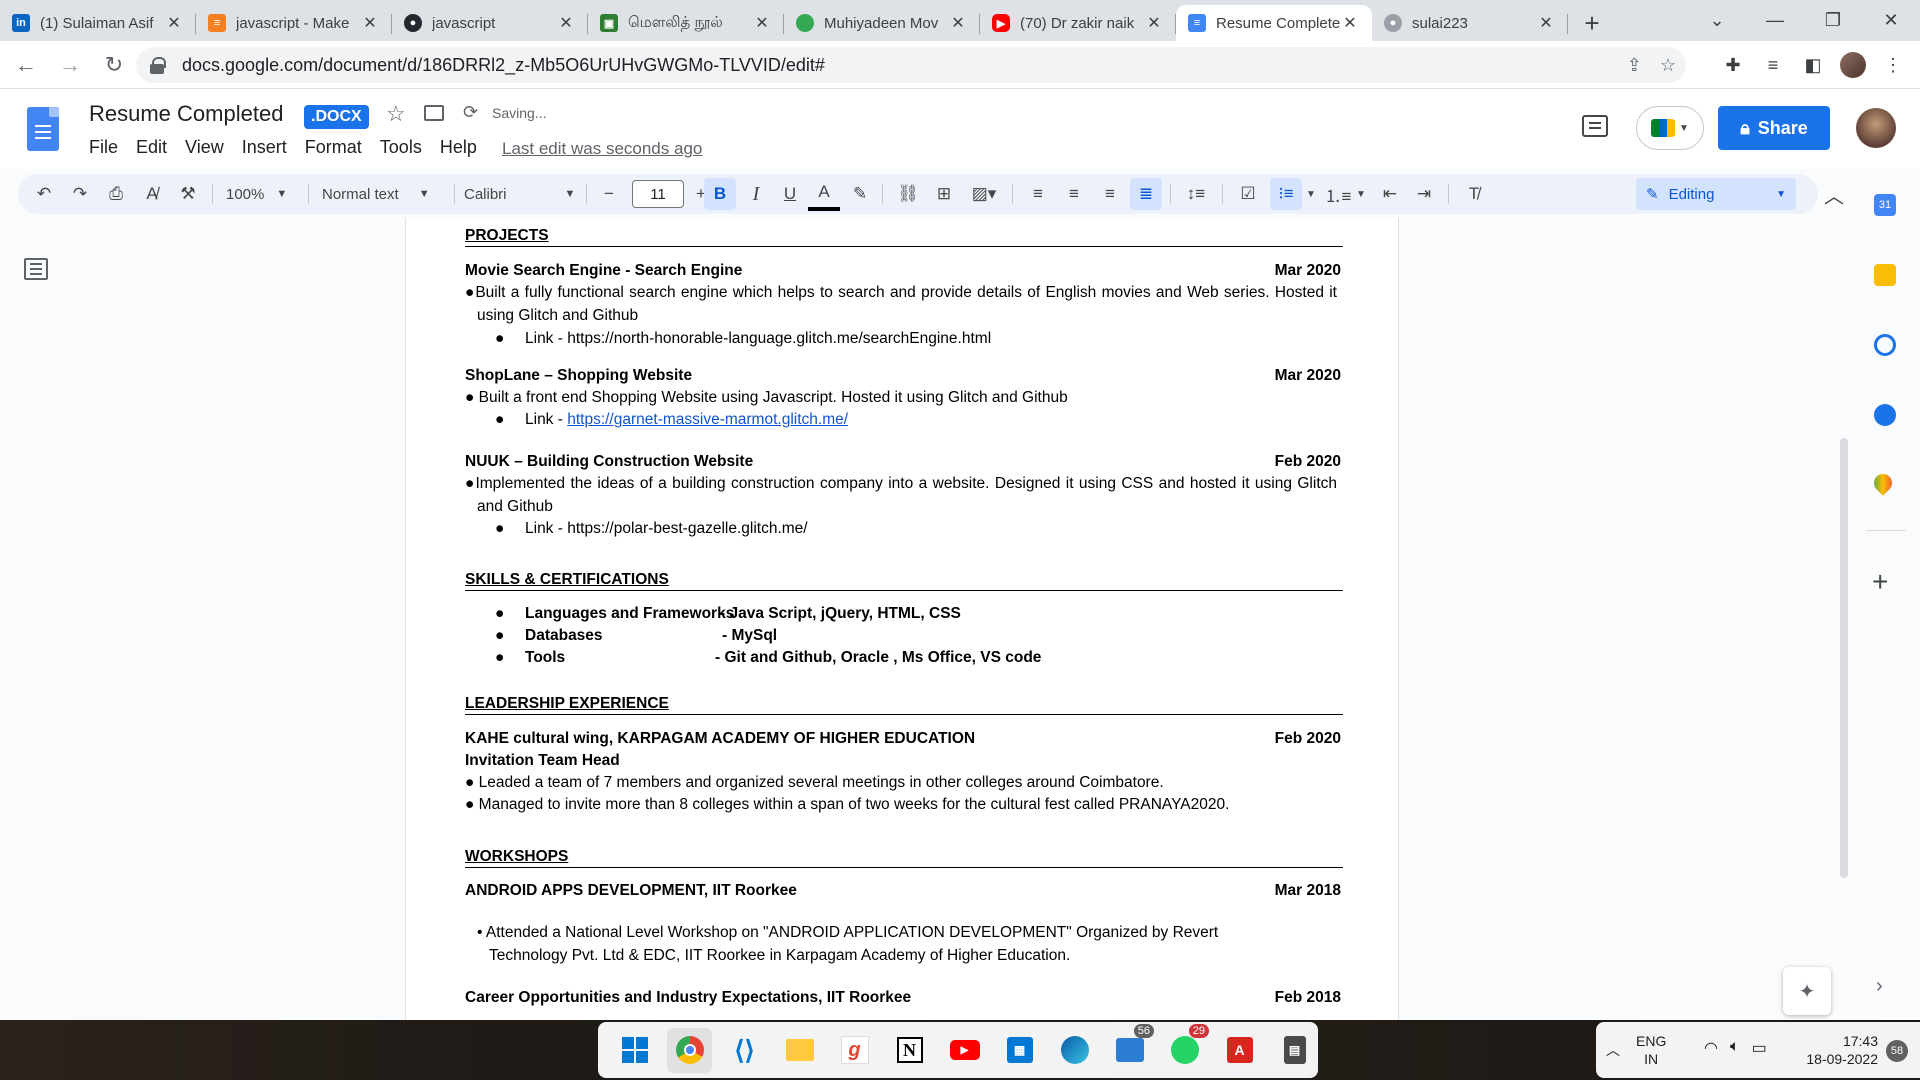 The width and height of the screenshot is (1920, 1080). I want to click on print-icon: ⎙, so click(116, 194).